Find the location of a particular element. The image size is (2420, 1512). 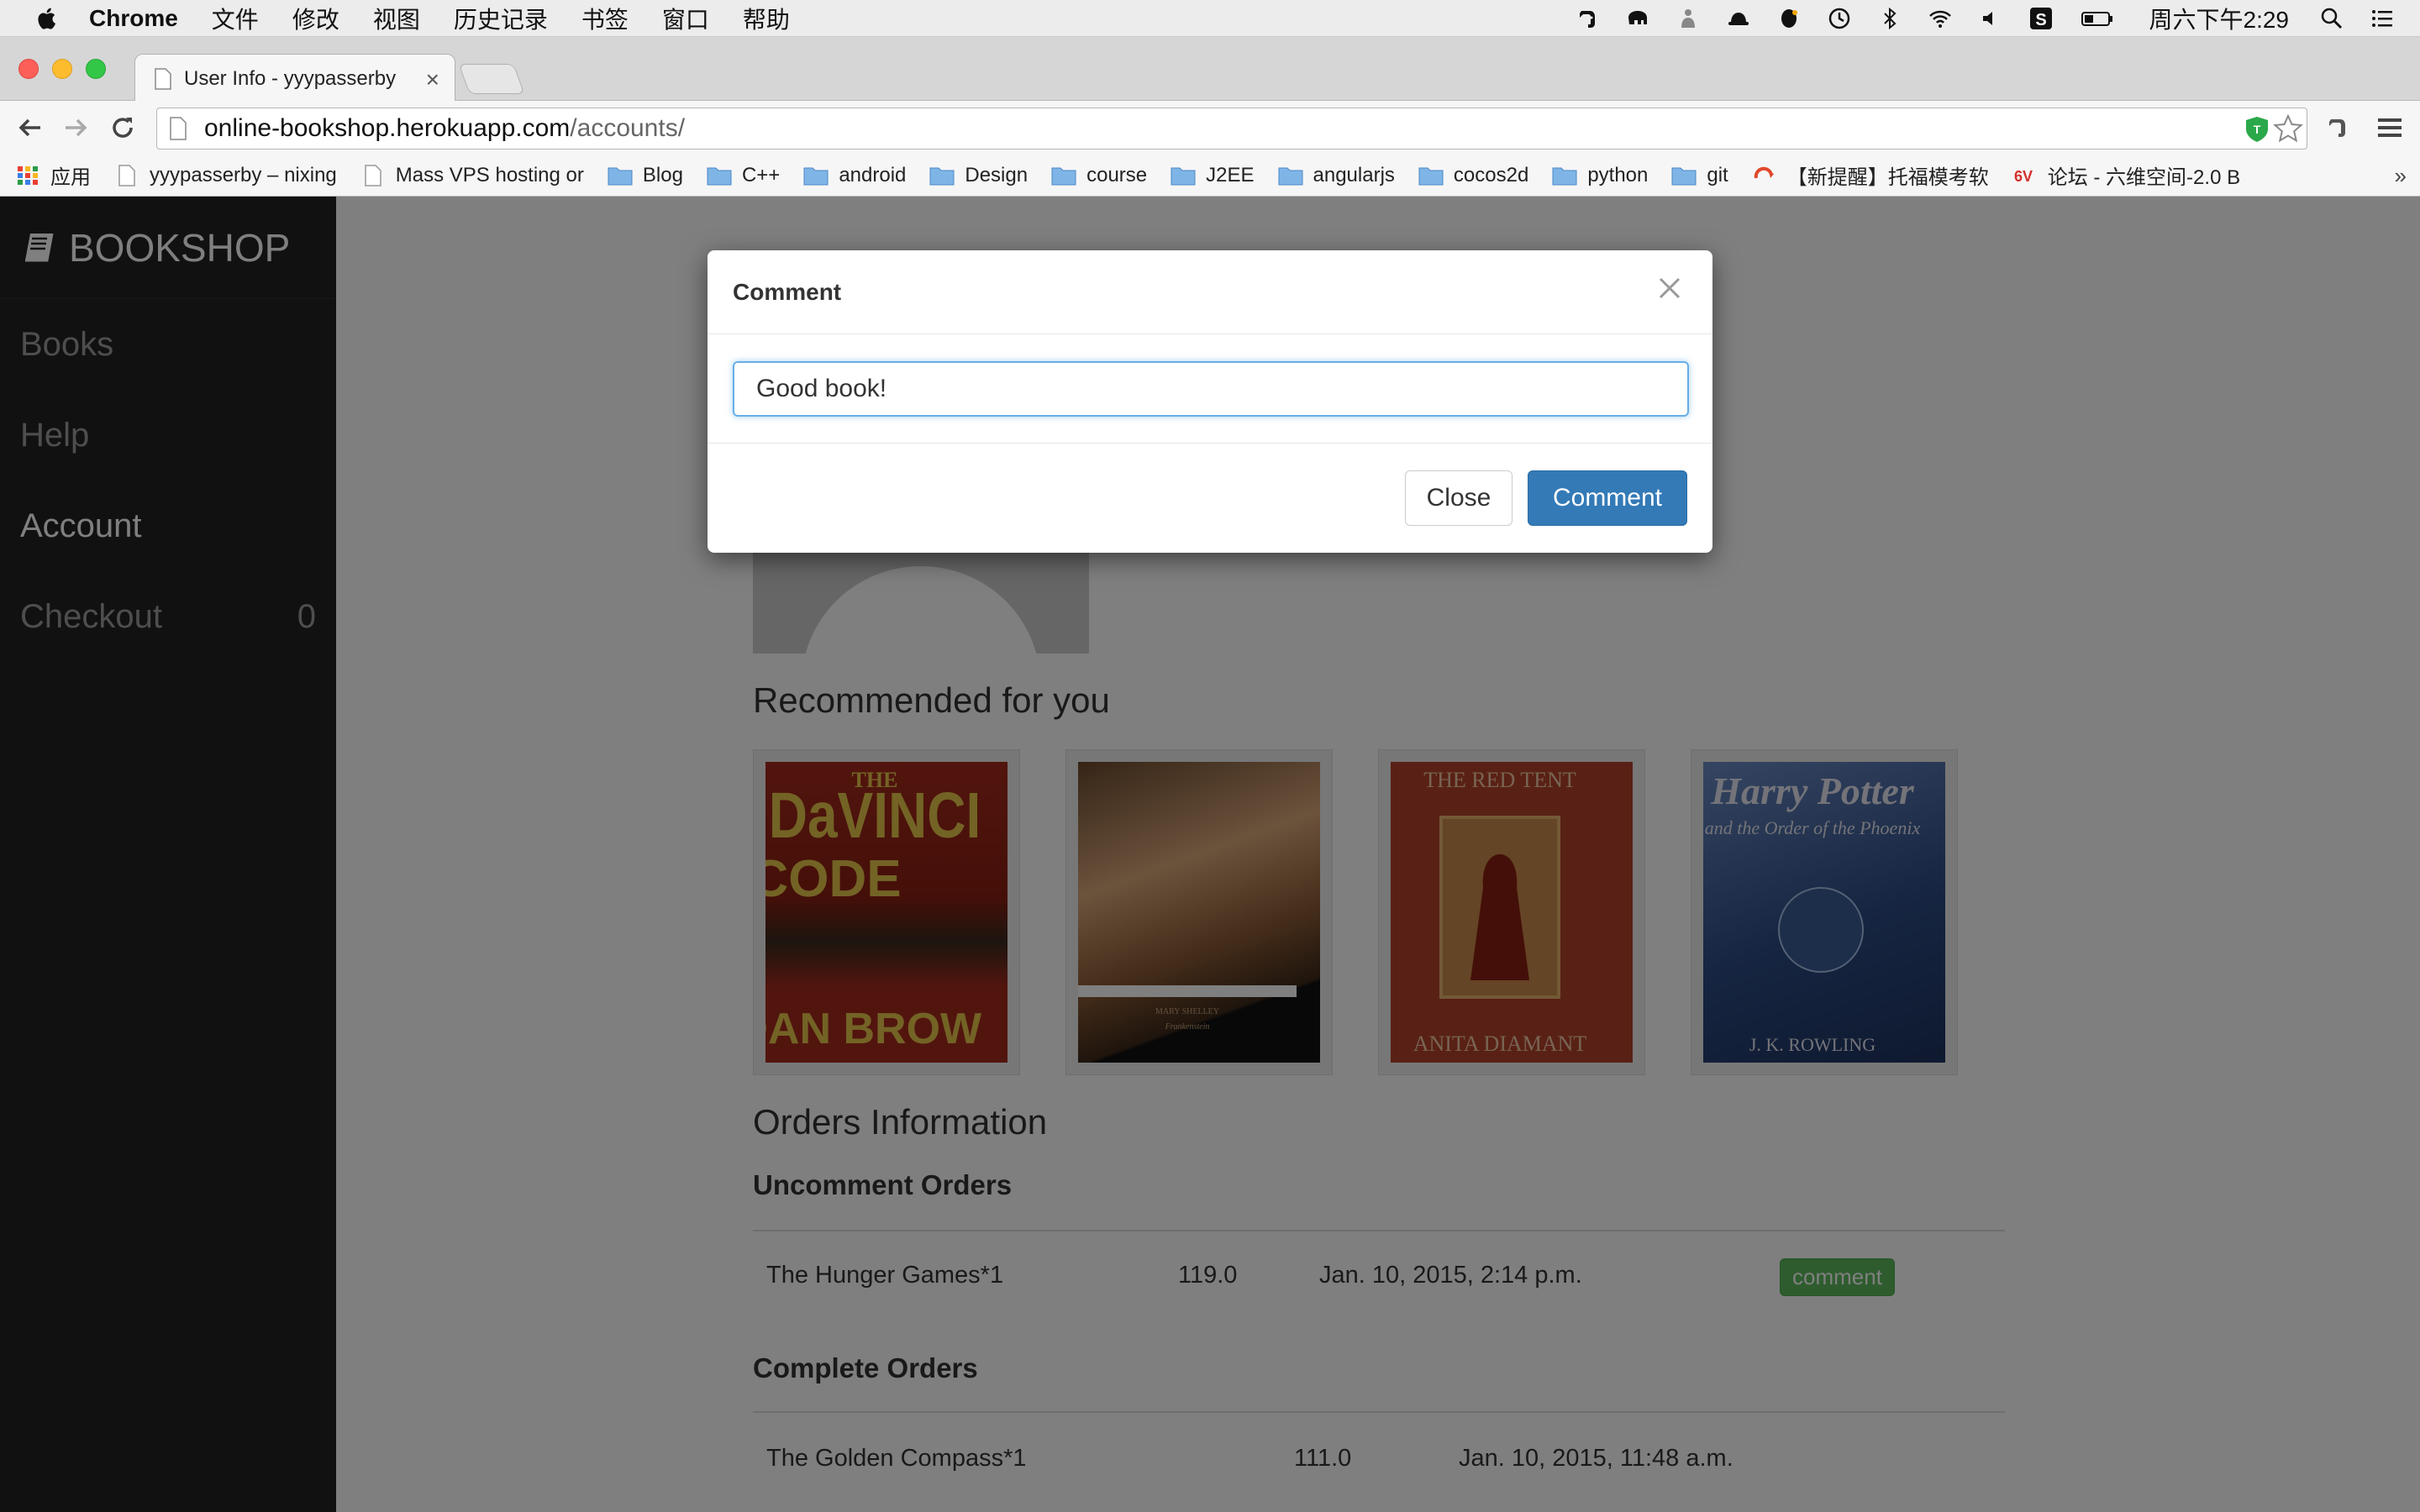

window-close-button is located at coordinates (28, 69).